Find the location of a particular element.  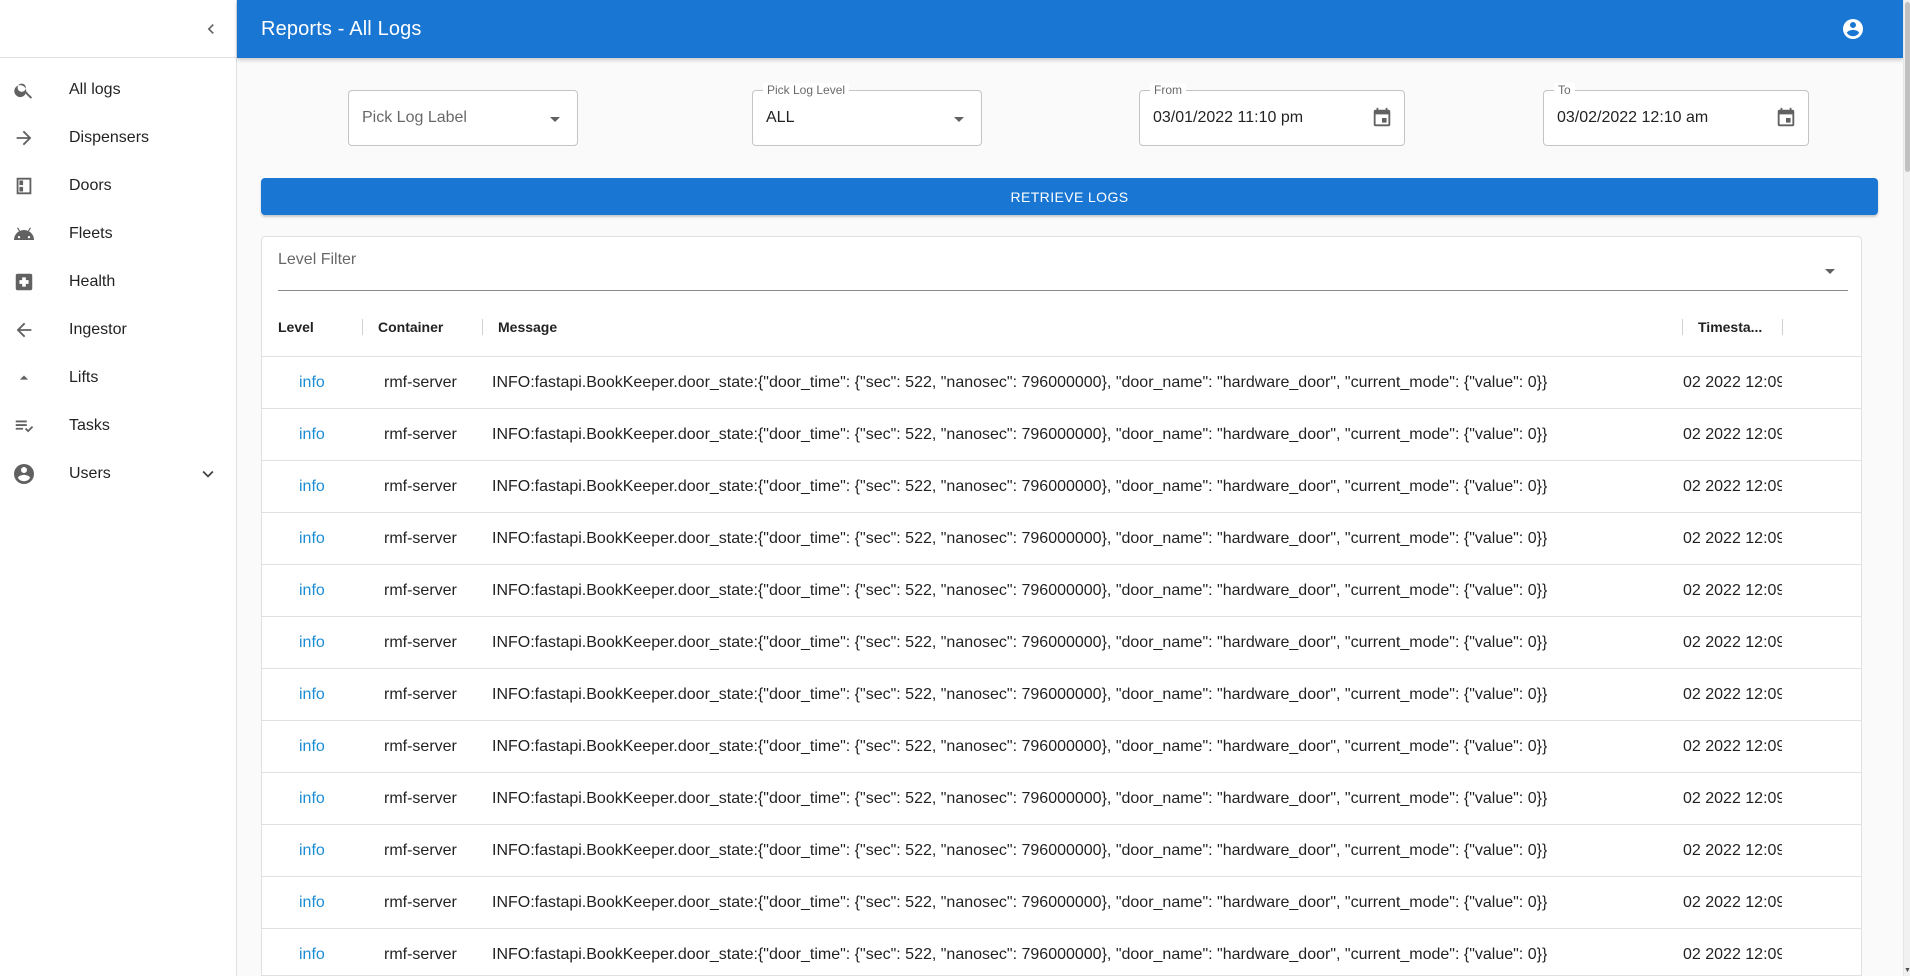

scroll-down-arrow-icon: ▼ is located at coordinates (1907, 970).